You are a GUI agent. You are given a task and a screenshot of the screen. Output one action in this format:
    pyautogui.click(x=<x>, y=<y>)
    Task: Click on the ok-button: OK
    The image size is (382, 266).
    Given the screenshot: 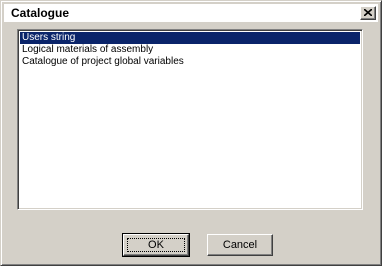 What is the action you would take?
    pyautogui.click(x=156, y=245)
    